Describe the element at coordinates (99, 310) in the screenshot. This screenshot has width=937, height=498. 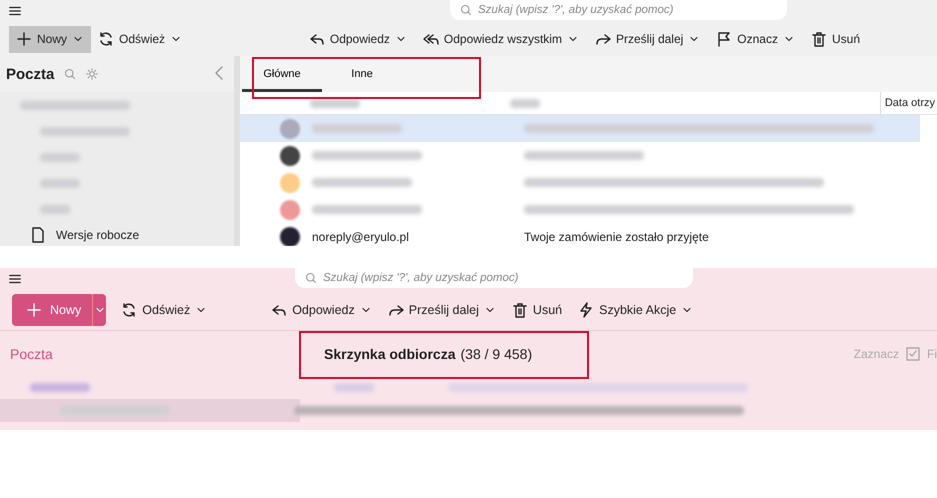
I see `new-menu-button` at that location.